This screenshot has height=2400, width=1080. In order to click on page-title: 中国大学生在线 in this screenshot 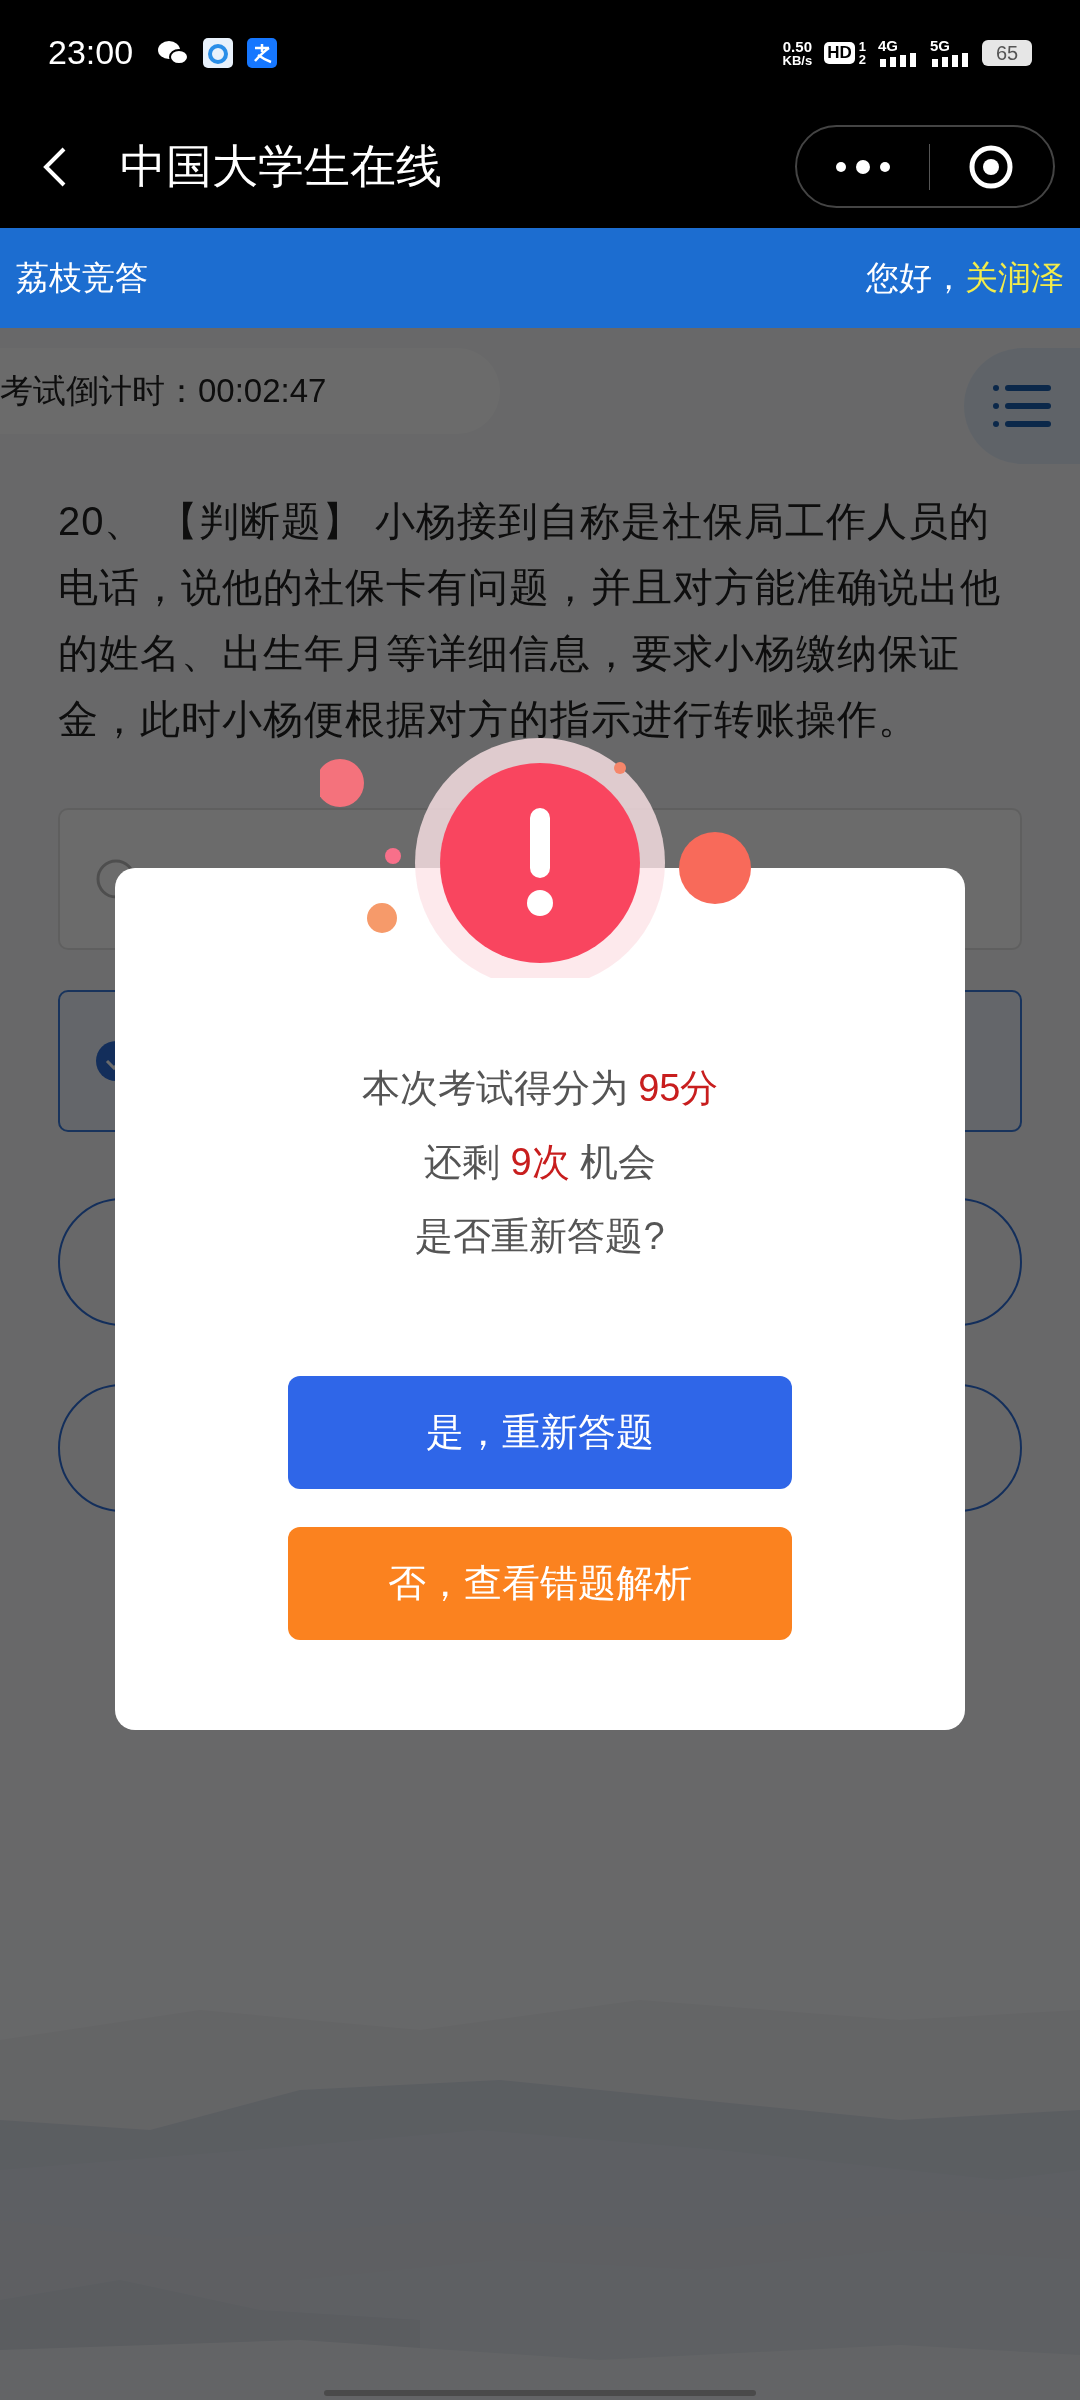, I will do `click(281, 166)`.